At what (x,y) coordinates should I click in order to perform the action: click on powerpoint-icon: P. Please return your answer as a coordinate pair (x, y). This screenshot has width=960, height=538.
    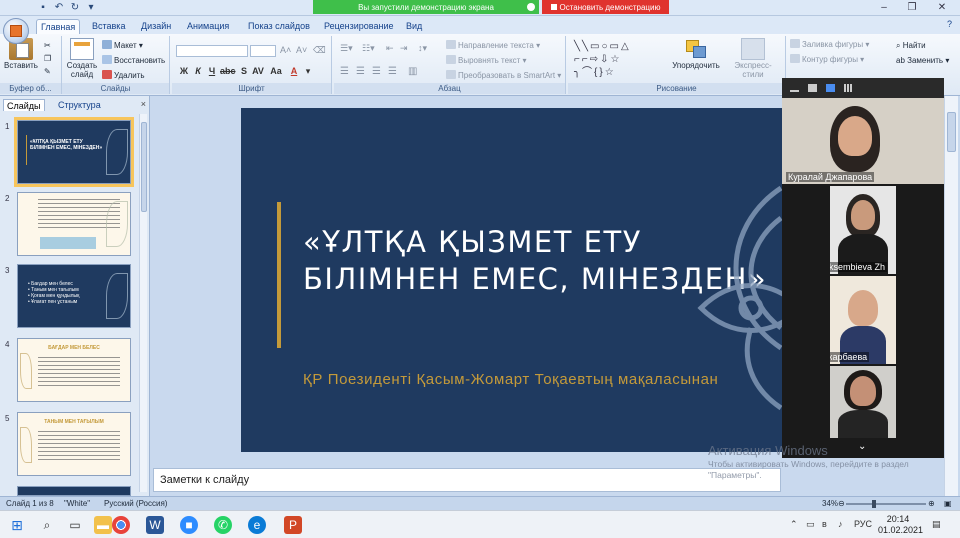
    Looking at the image, I should click on (293, 525).